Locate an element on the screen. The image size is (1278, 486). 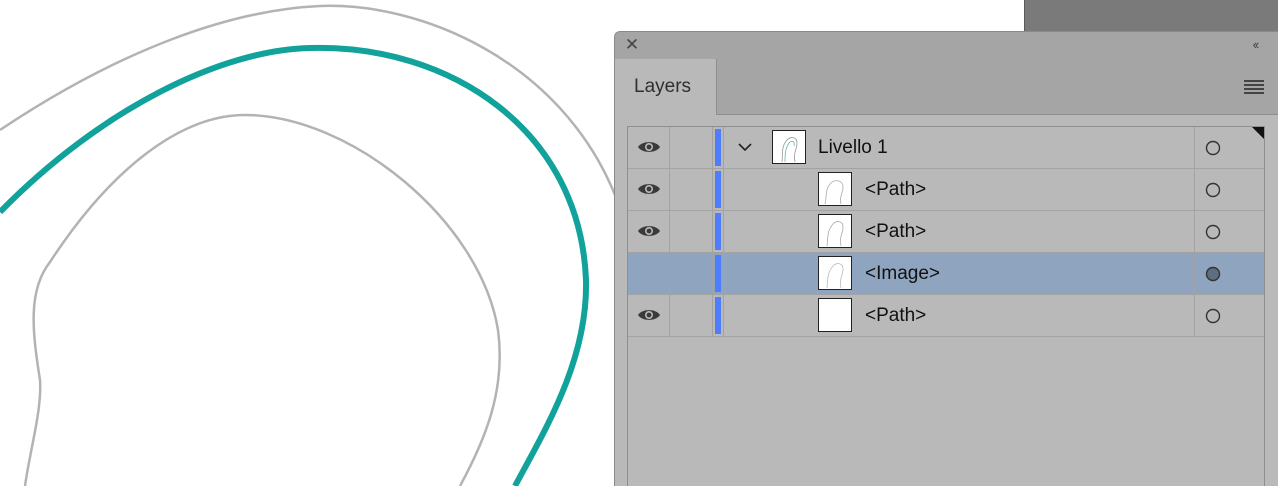
layer-row-path-1: <Path> is located at coordinates (946, 190).